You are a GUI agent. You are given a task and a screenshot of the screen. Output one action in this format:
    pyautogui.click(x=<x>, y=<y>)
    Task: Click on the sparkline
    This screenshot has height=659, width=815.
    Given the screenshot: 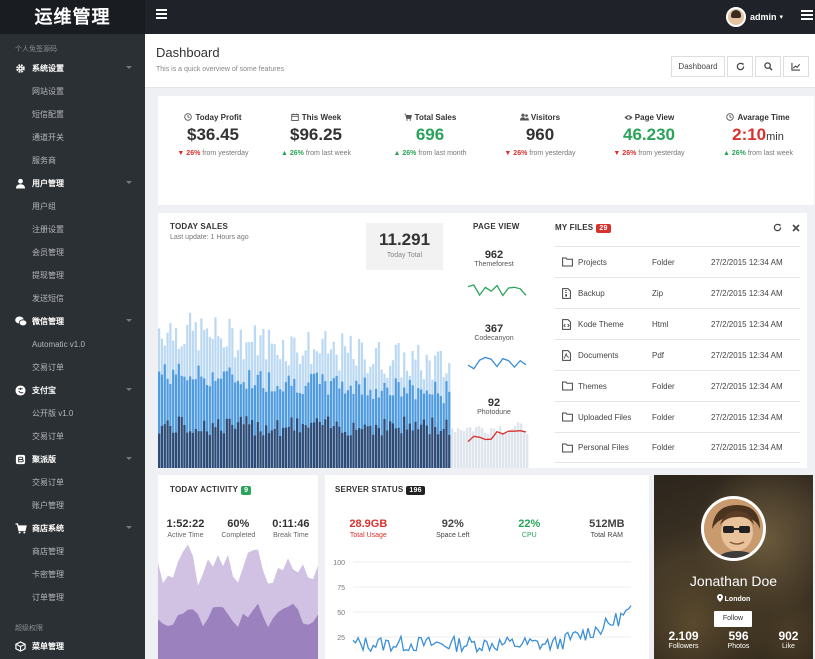 What is the action you would take?
    pyautogui.click(x=497, y=290)
    